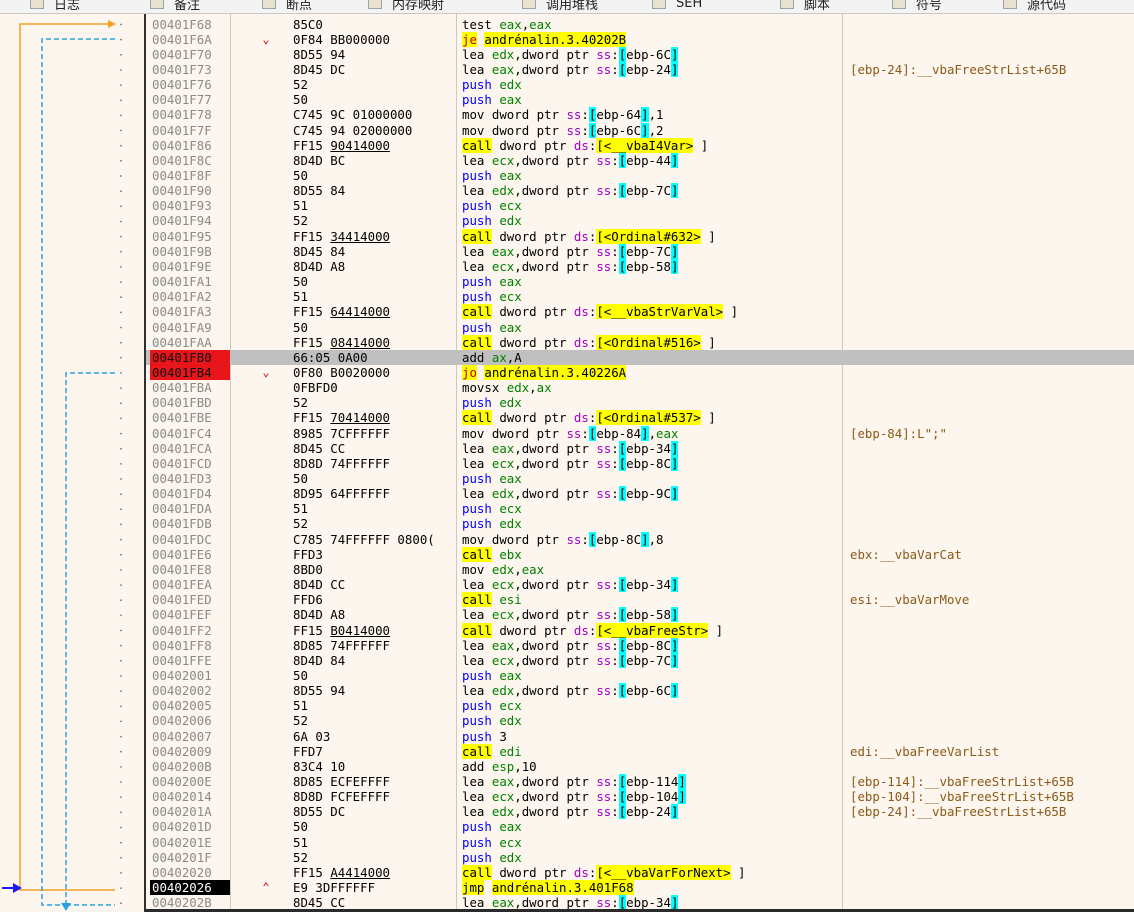 Image resolution: width=1134 pixels, height=912 pixels. What do you see at coordinates (190, 569) in the screenshot?
I see `address: 00401FE8` at bounding box center [190, 569].